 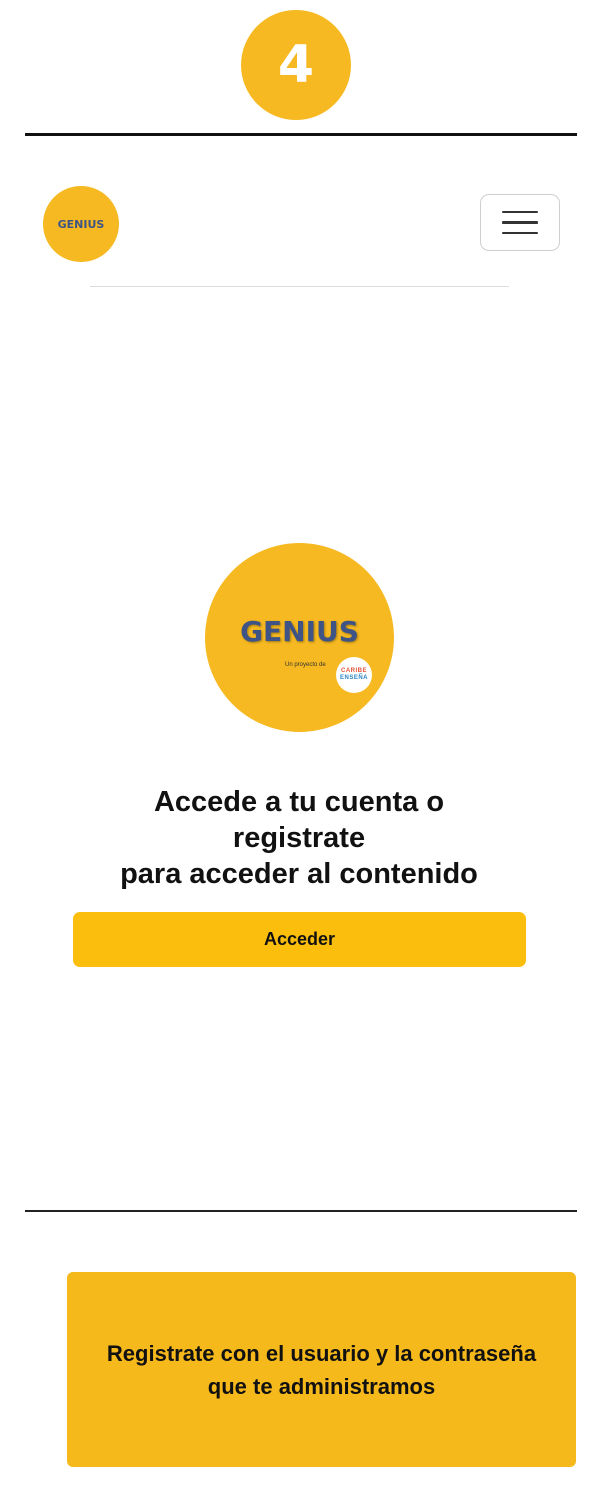 I want to click on step-number-badge: 4, so click(x=296, y=65).